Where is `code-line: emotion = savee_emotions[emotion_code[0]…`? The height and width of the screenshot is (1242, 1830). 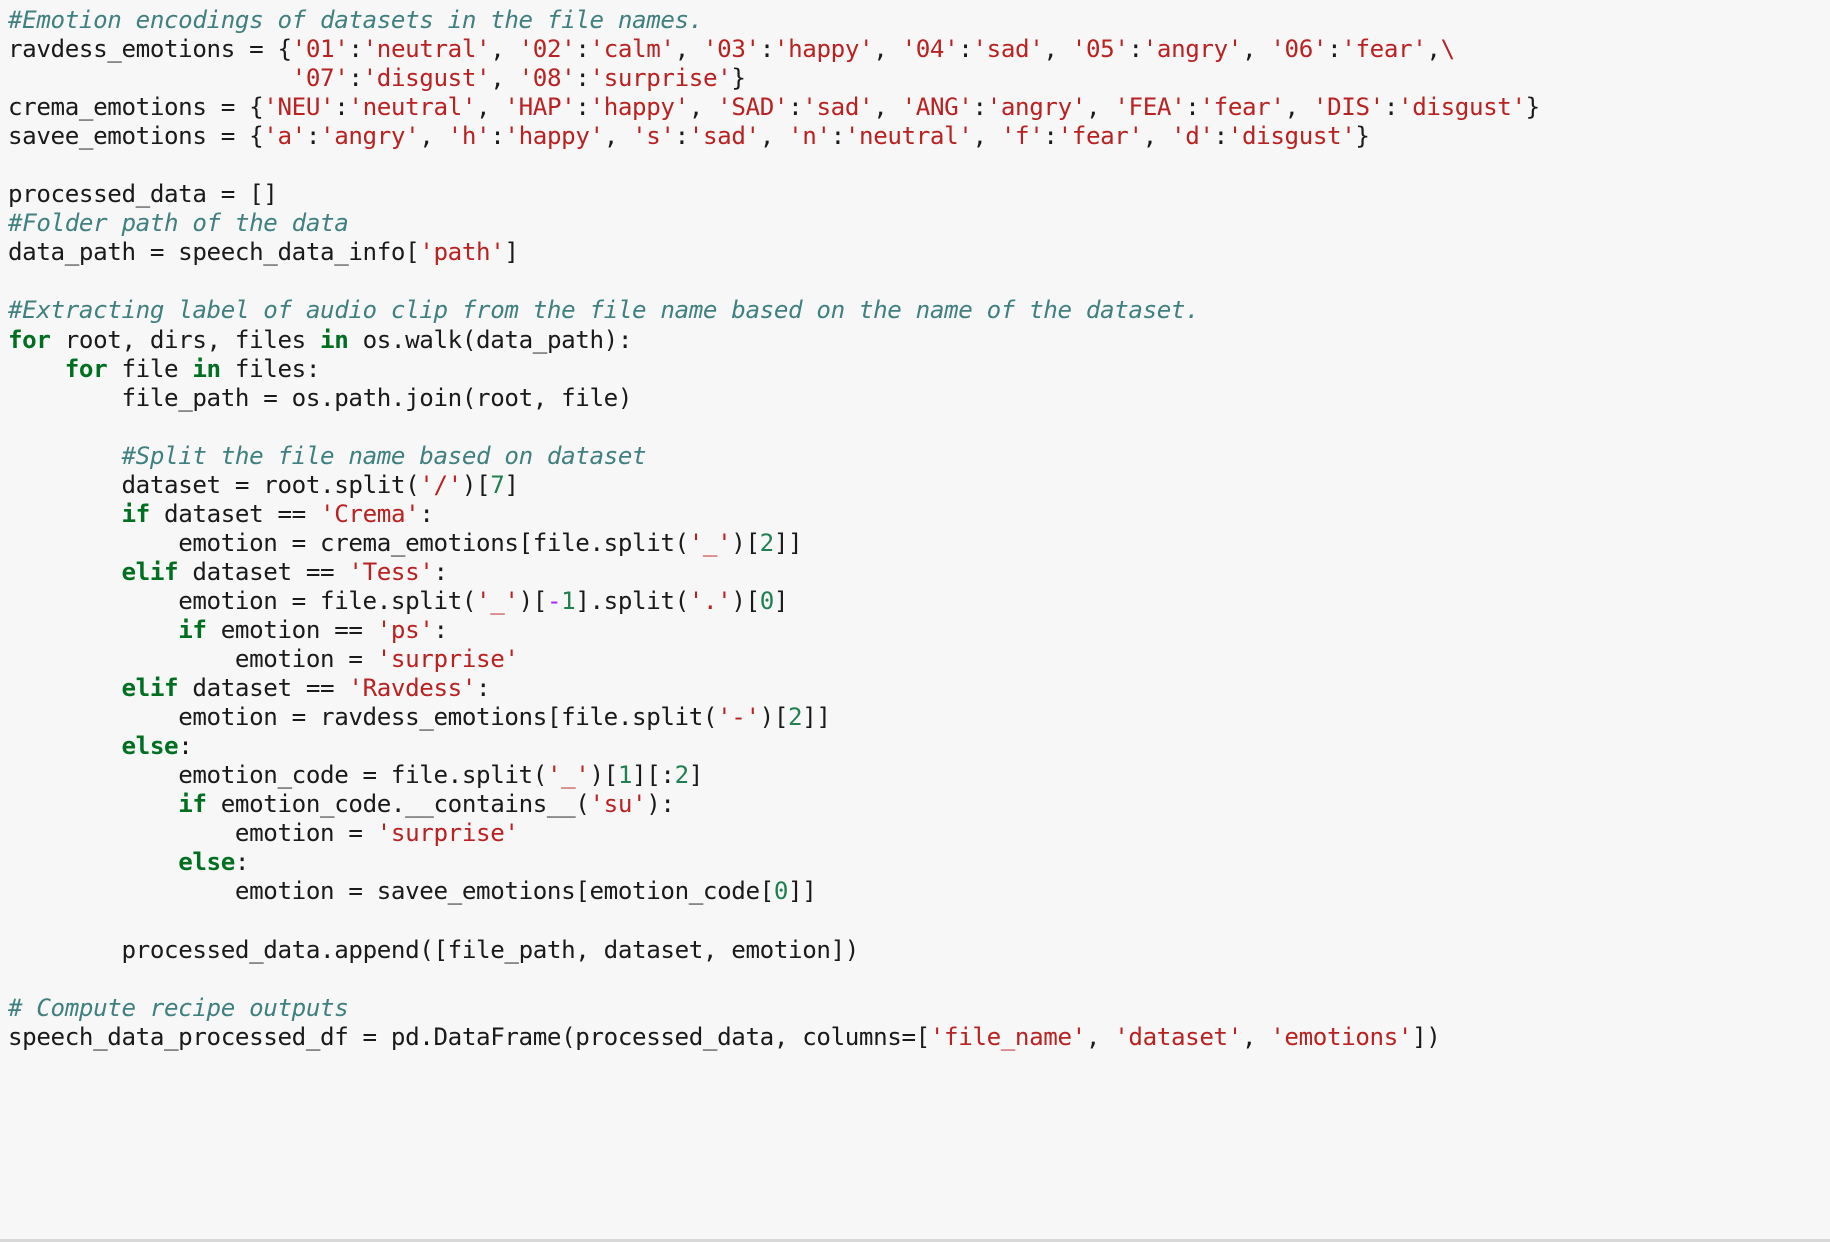
code-line: emotion = savee_emotions[emotion_code[0]… is located at coordinates (915, 891).